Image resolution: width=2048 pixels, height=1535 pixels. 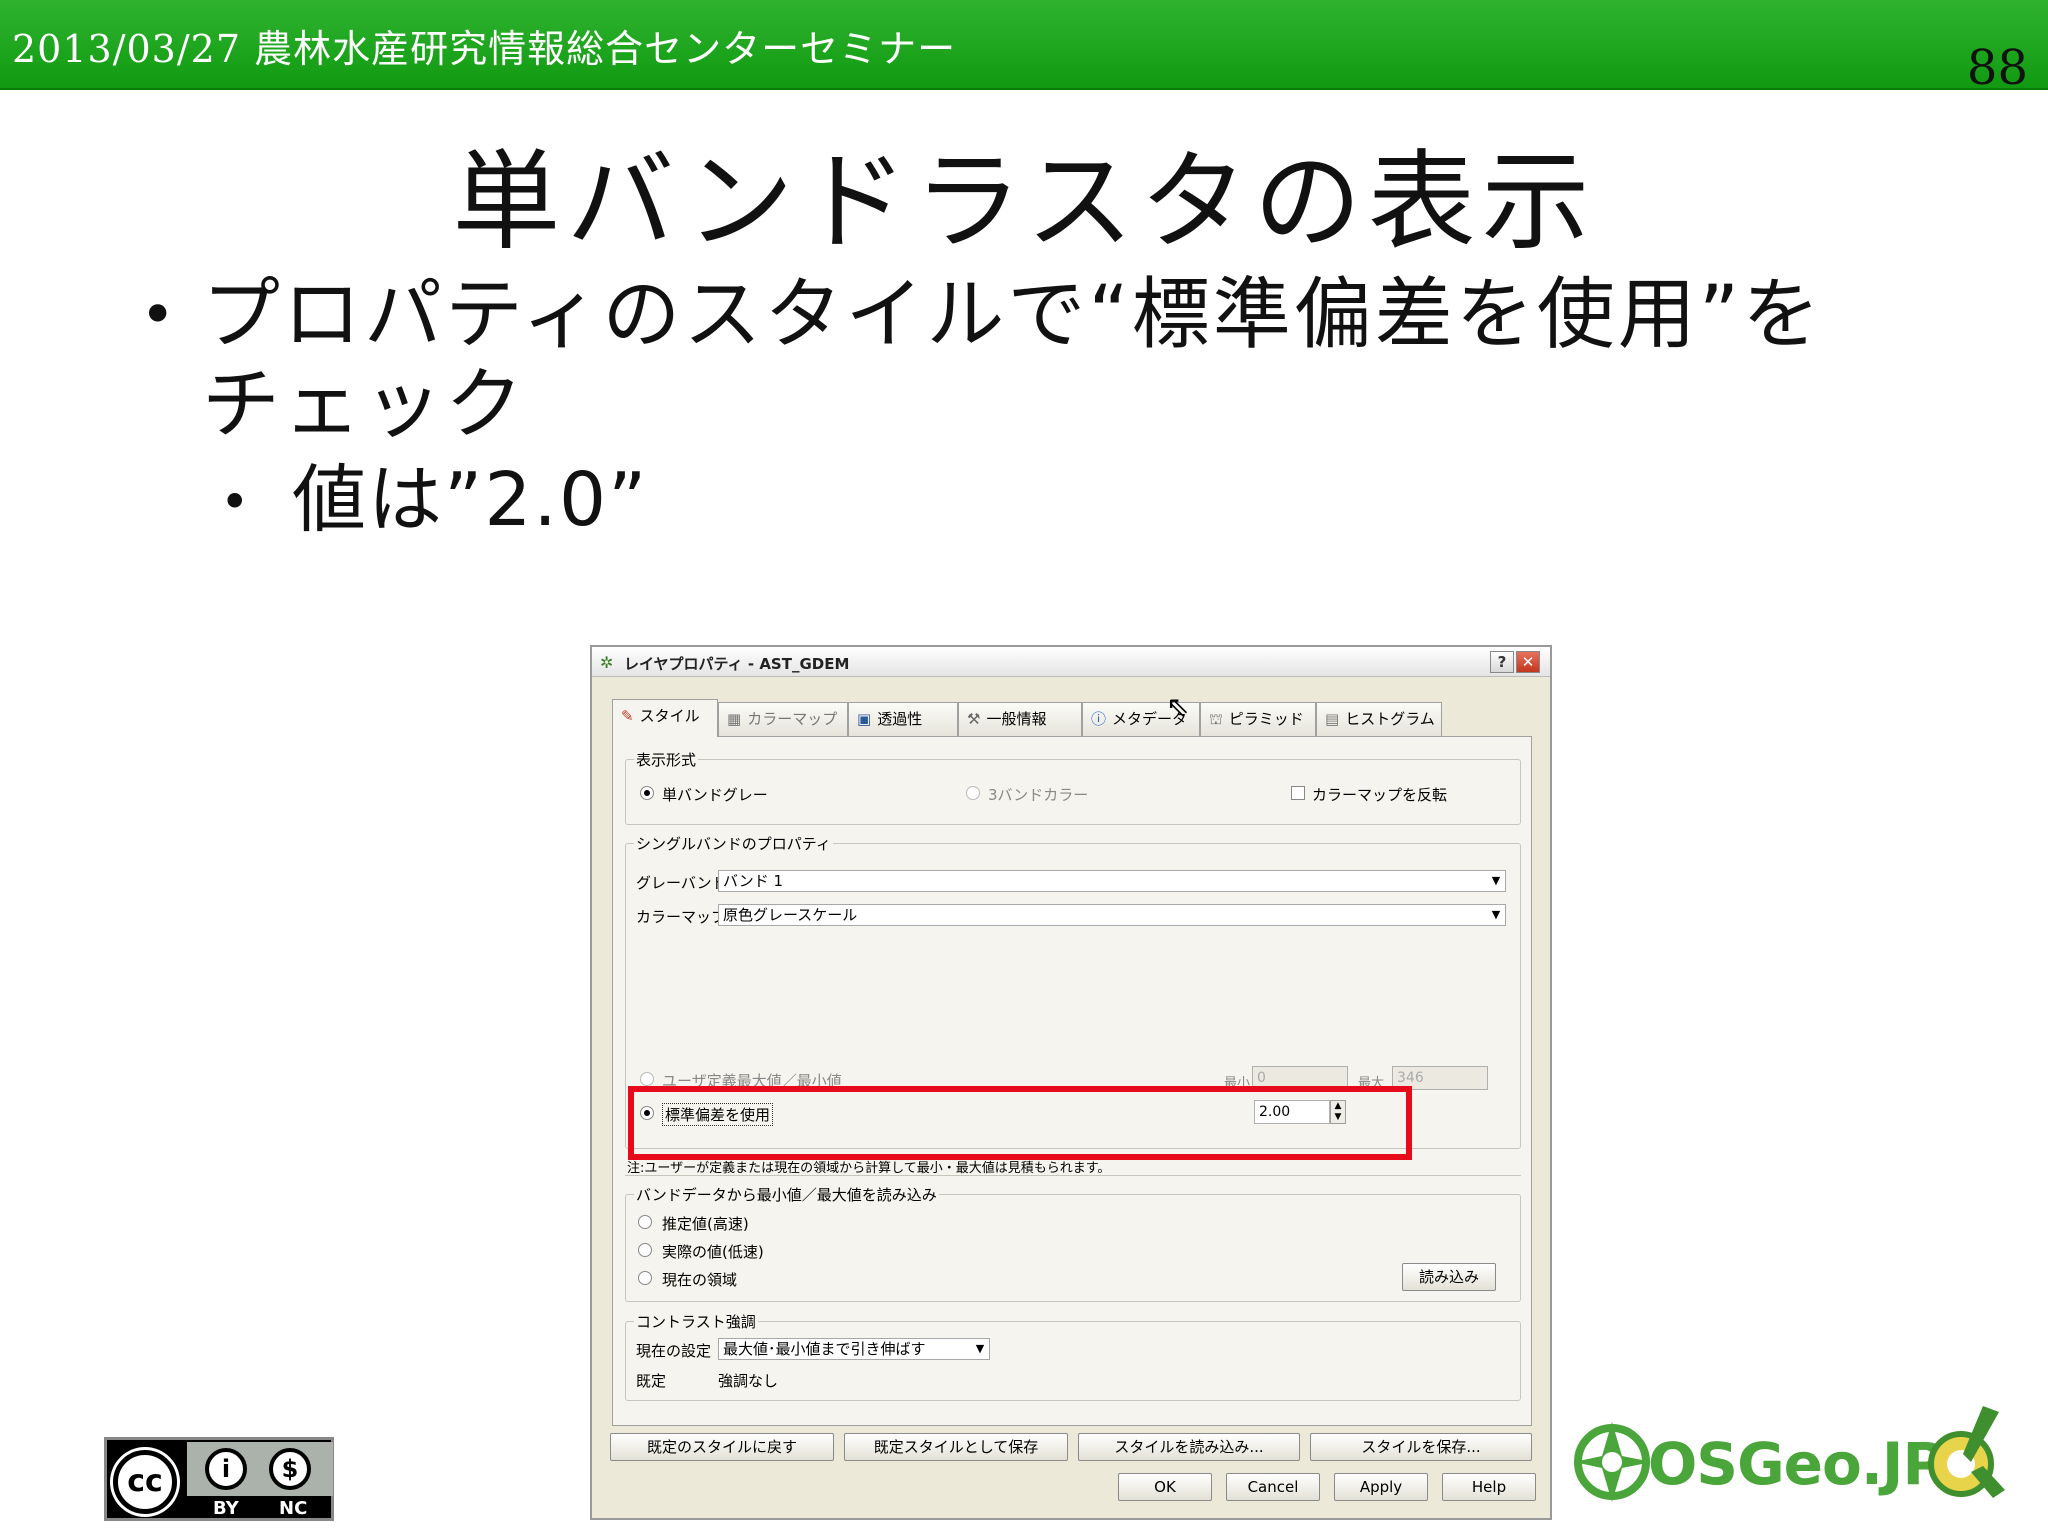 I want to click on cc-label-nc: NC, so click(x=293, y=1508).